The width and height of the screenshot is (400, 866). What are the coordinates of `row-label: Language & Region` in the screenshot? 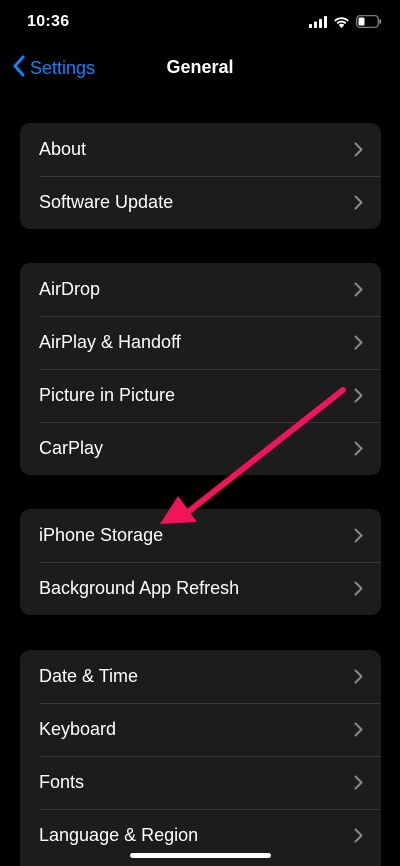 It's located at (119, 835).